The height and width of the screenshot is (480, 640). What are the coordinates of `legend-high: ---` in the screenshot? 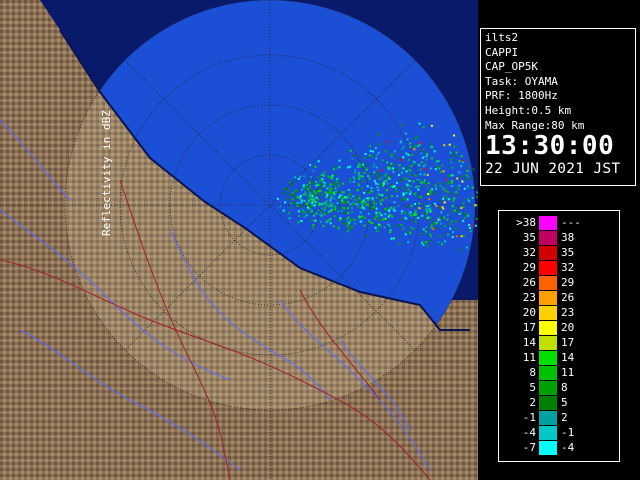 It's located at (571, 222).